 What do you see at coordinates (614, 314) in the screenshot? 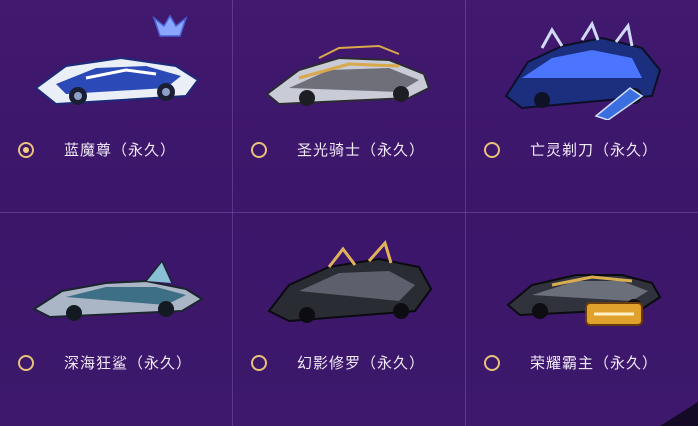
I see `racing-champion-icon` at bounding box center [614, 314].